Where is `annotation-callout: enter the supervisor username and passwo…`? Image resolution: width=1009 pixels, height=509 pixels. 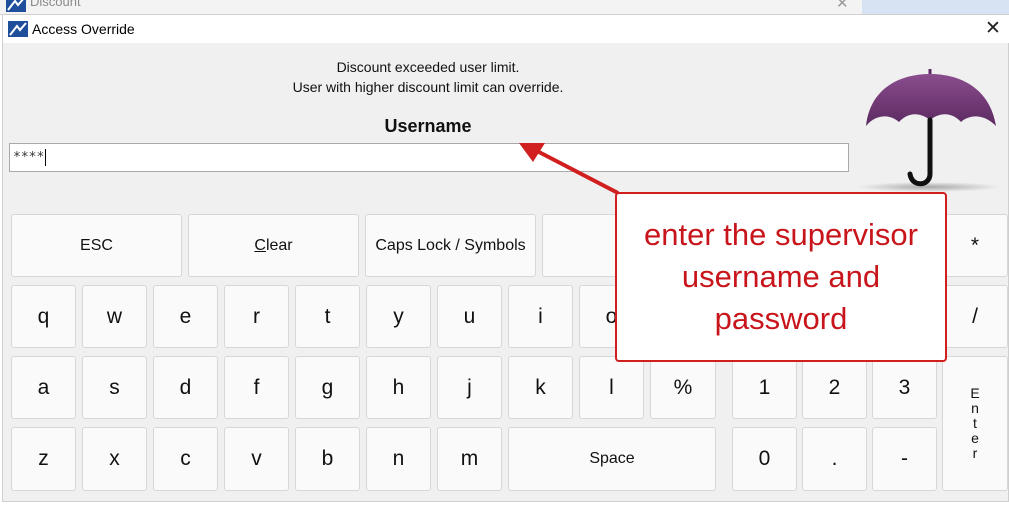 annotation-callout: enter the supervisor username and passwo… is located at coordinates (781, 277).